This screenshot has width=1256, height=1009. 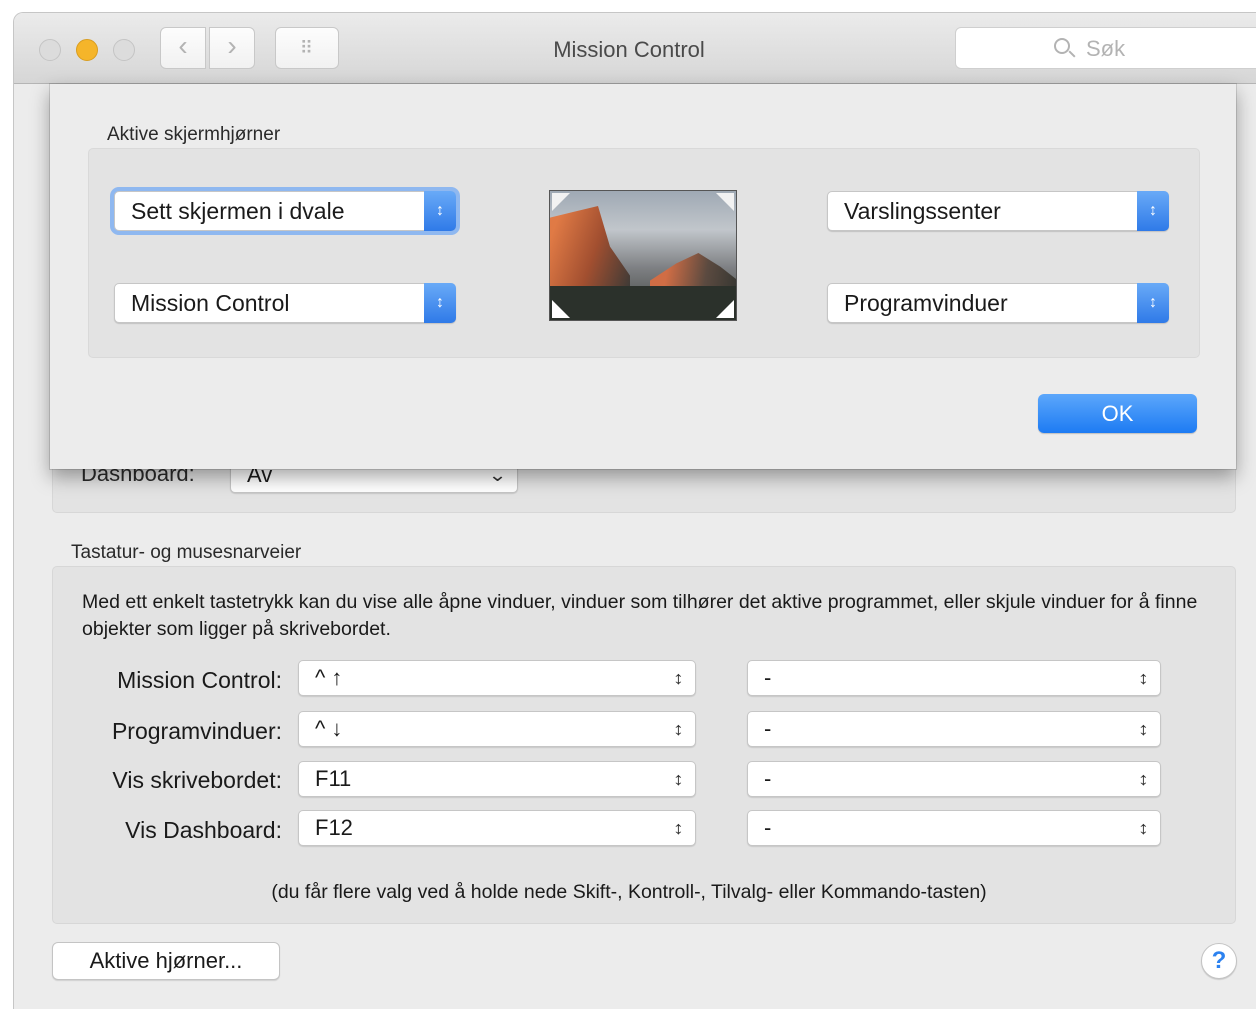 I want to click on sheet-title: Aktive skjermhjørner, so click(x=194, y=134).